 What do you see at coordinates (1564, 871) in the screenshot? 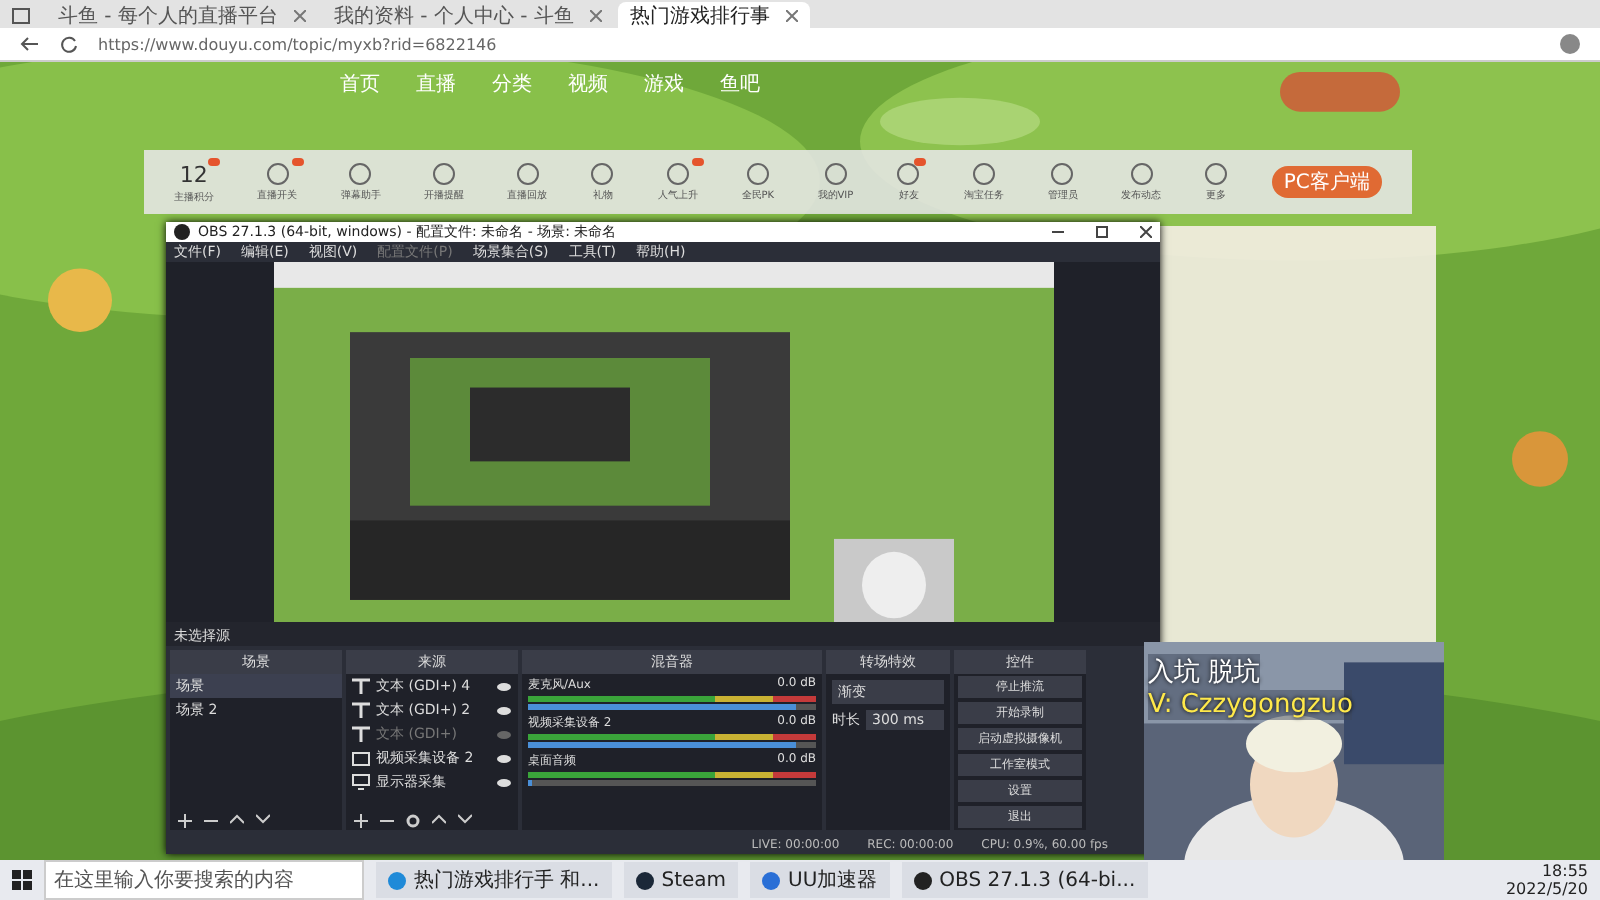
I see `clock-time: 18:55` at bounding box center [1564, 871].